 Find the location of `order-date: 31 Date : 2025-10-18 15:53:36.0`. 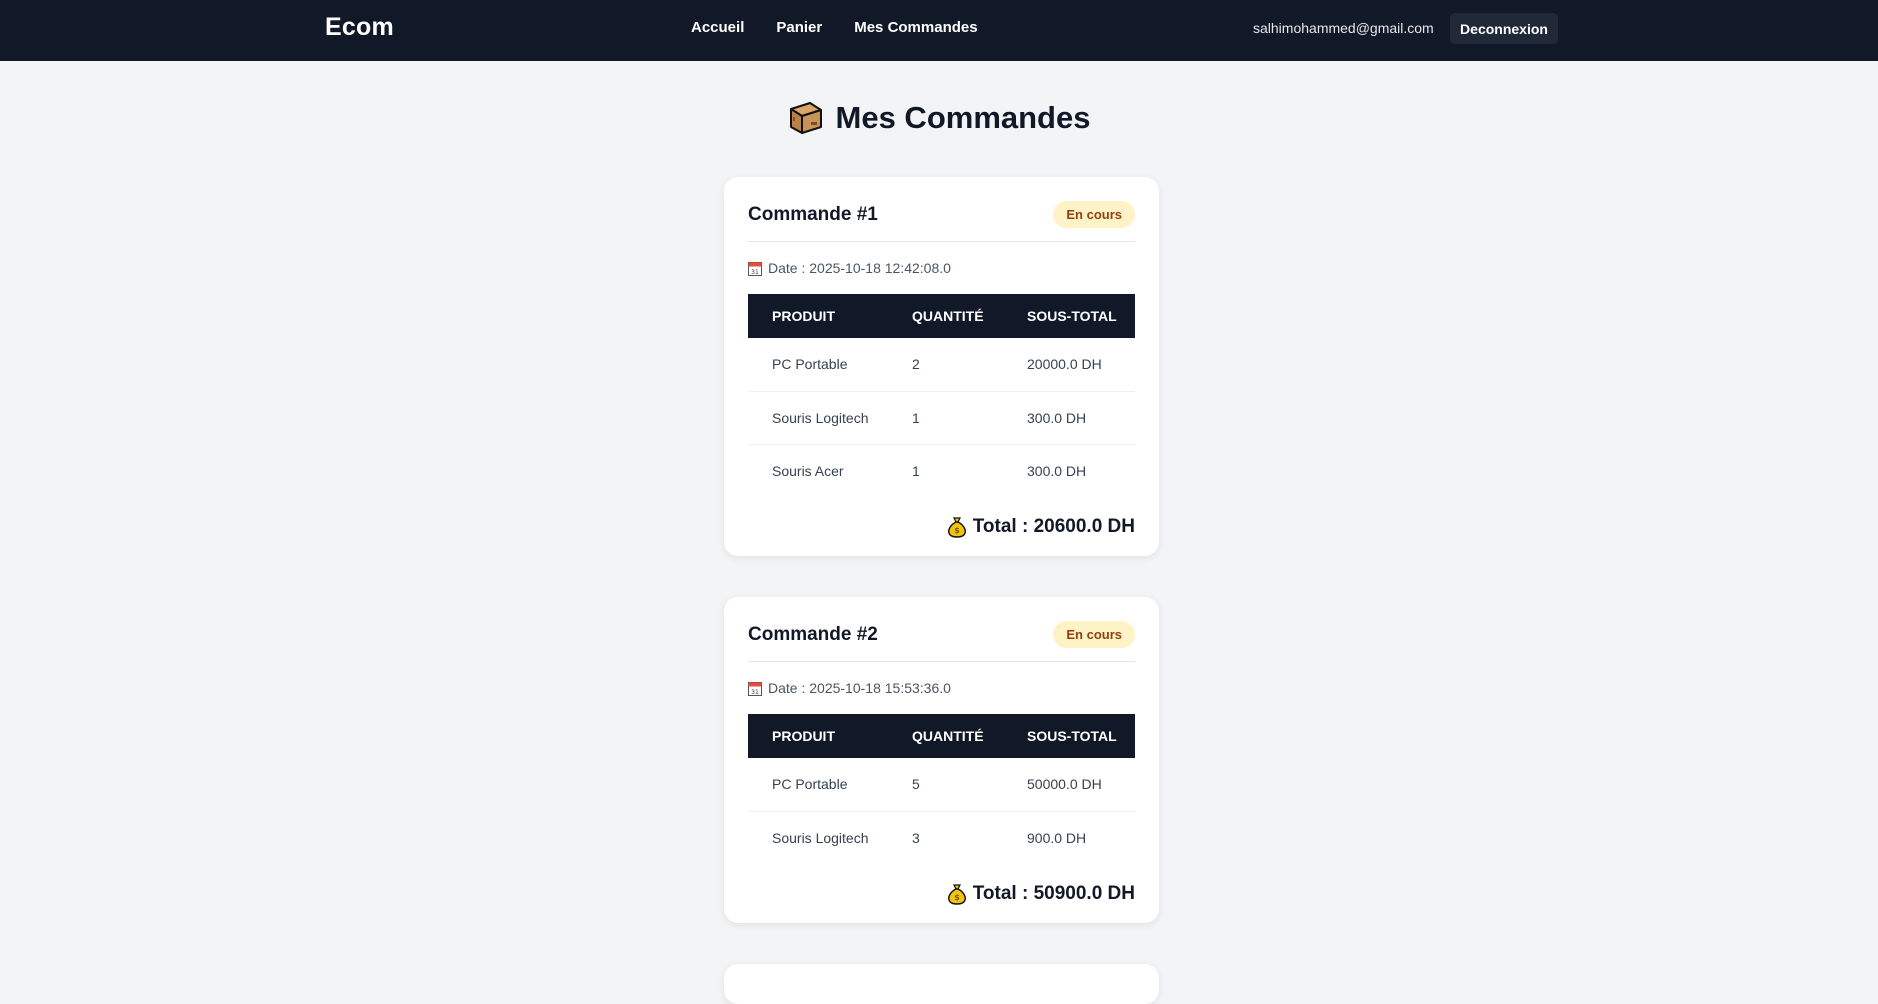

order-date: 31 Date : 2025-10-18 15:53:36.0 is located at coordinates (941, 688).